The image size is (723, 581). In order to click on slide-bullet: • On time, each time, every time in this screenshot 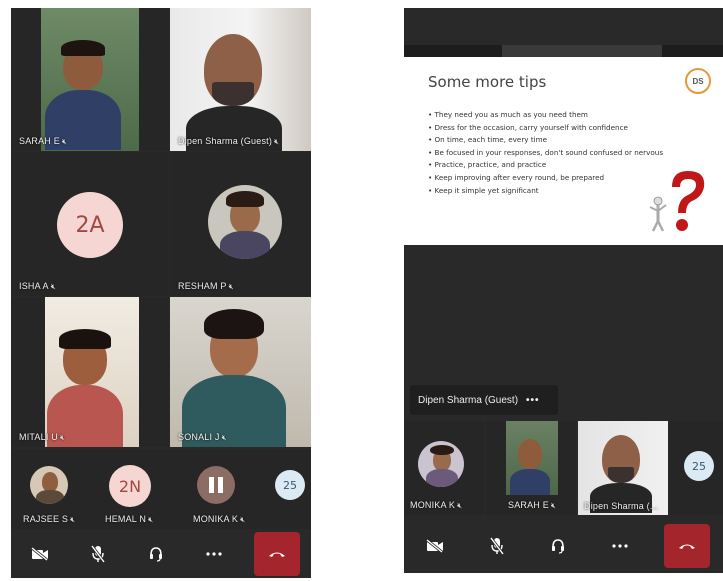, I will do `click(488, 140)`.